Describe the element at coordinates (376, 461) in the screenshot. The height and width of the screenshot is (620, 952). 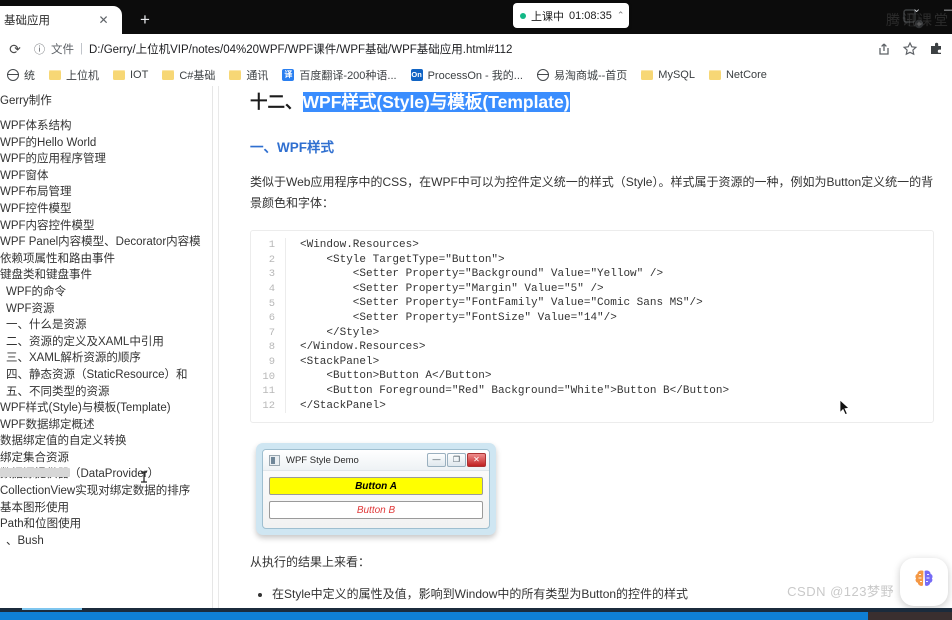
I see `demo-titlebar: WPF Style Demo — ❐ ✕` at that location.